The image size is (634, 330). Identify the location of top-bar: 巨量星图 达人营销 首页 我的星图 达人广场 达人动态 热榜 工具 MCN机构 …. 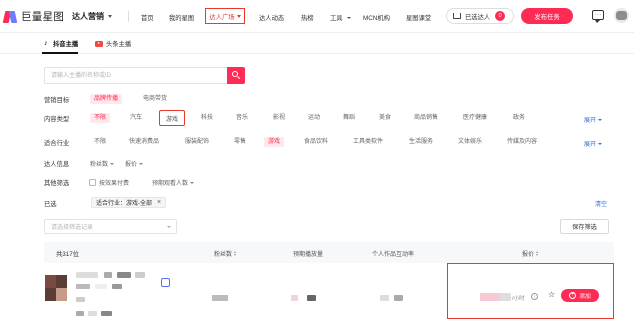
(317, 16).